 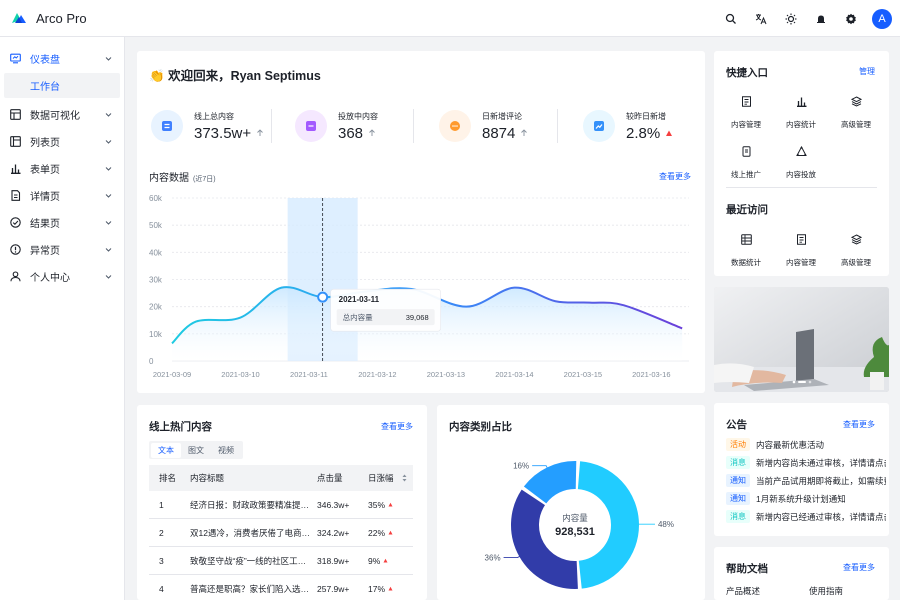 What do you see at coordinates (62, 141) in the screenshot?
I see `sidebar-item-list: 列表页` at bounding box center [62, 141].